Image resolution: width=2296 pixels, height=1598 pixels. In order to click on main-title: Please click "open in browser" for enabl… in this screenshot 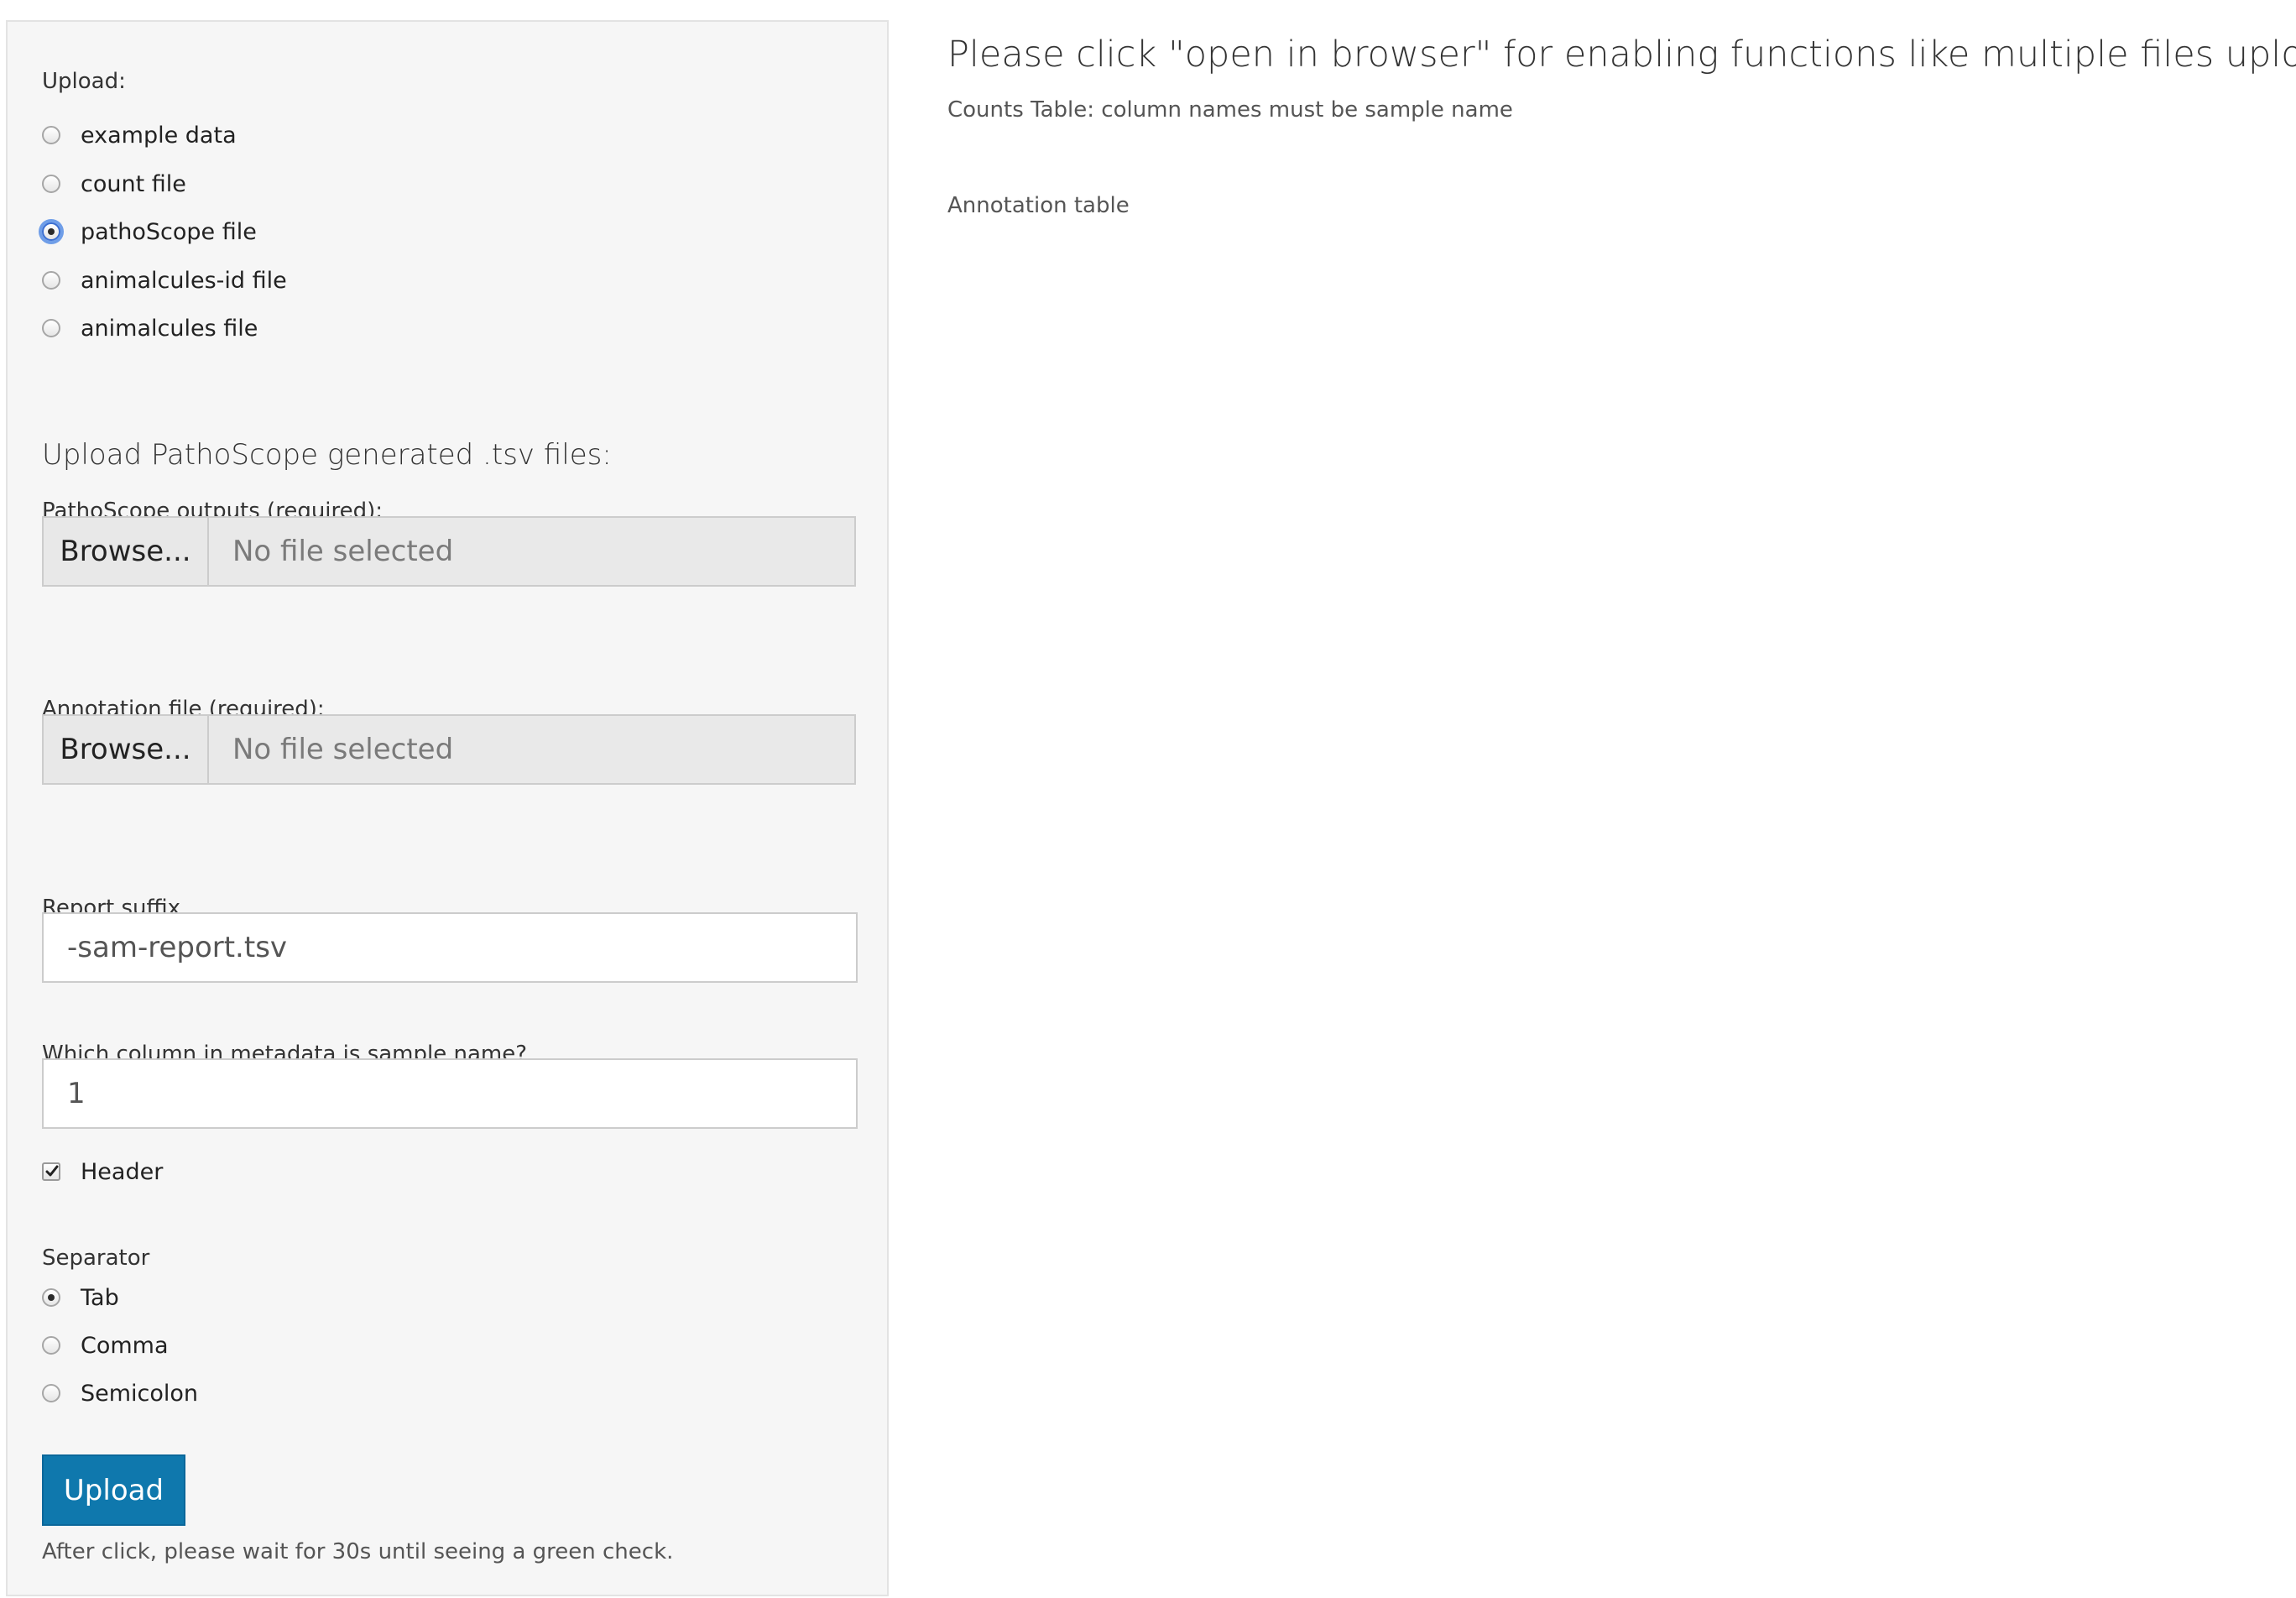, I will do `click(1621, 55)`.